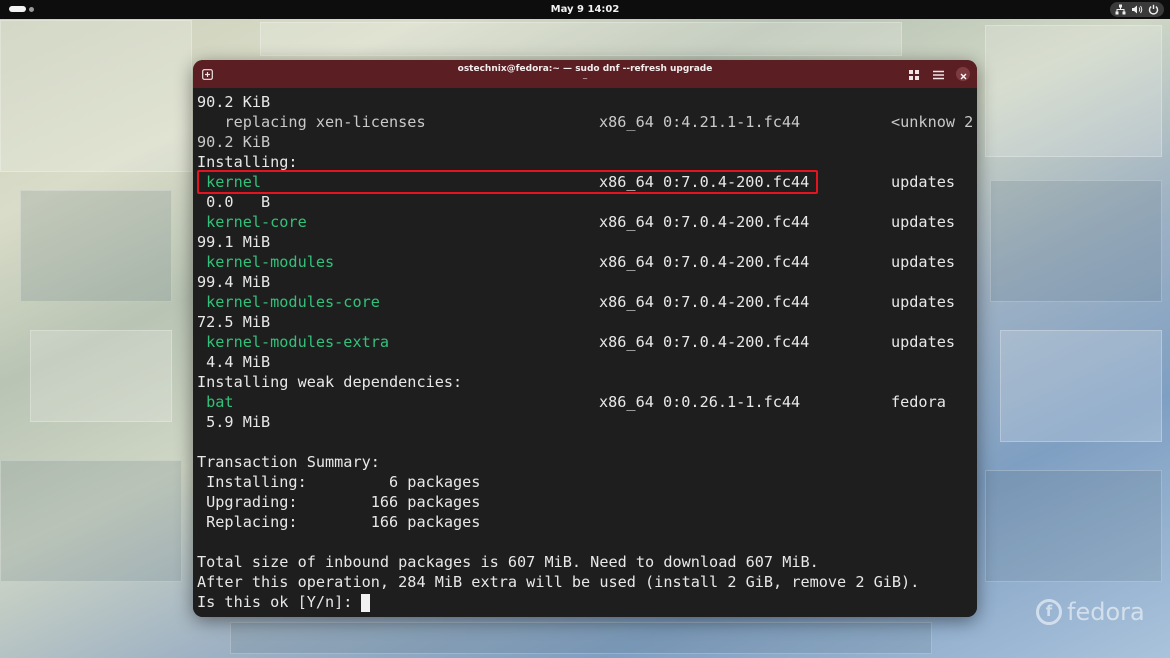  What do you see at coordinates (932, 122) in the screenshot?
I see `package-repo: <unknow 2` at bounding box center [932, 122].